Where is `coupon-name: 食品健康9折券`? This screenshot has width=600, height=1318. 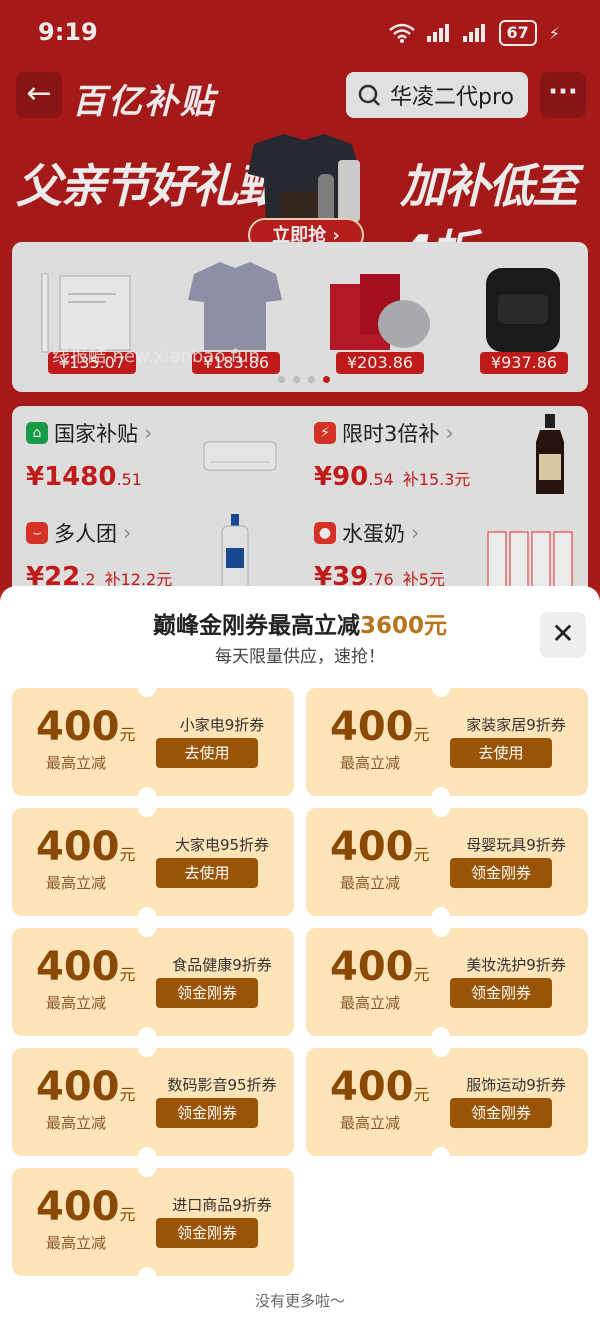
coupon-name: 食品健康9折券 is located at coordinates (222, 965).